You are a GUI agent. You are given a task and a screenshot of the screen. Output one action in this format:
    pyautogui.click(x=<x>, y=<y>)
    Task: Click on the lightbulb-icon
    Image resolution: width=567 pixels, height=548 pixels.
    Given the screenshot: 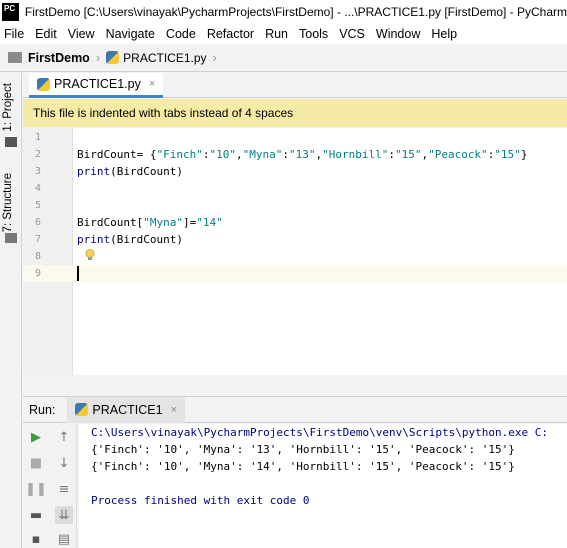 What is the action you would take?
    pyautogui.click(x=90, y=255)
    